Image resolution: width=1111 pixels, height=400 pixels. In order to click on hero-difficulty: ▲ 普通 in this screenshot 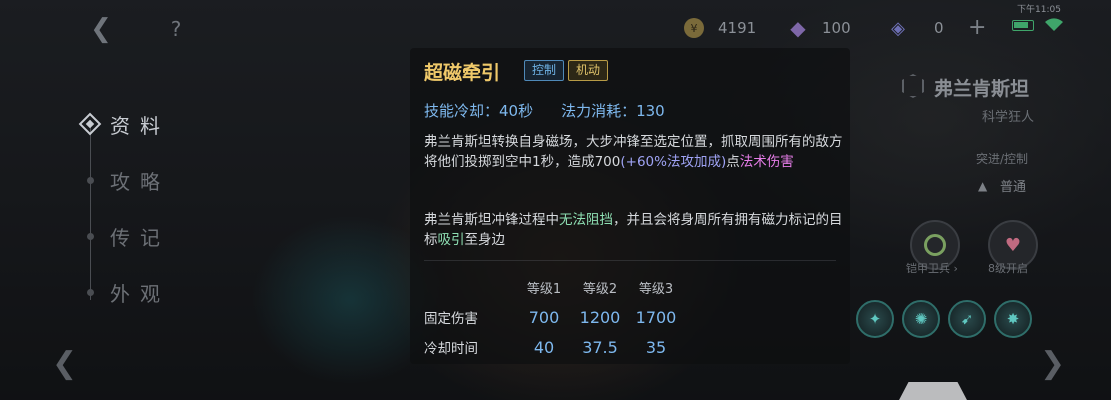, I will do `click(1002, 186)`.